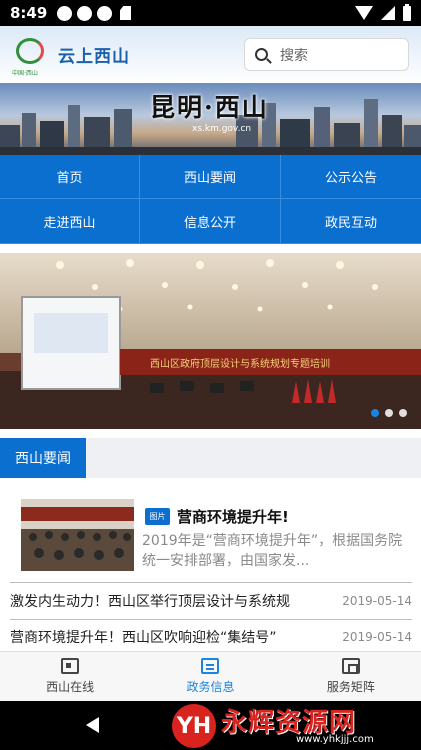 The image size is (421, 750). What do you see at coordinates (240, 363) in the screenshot?
I see `slide-caption: 西山区政府顶层设计与系统规划专题培训` at bounding box center [240, 363].